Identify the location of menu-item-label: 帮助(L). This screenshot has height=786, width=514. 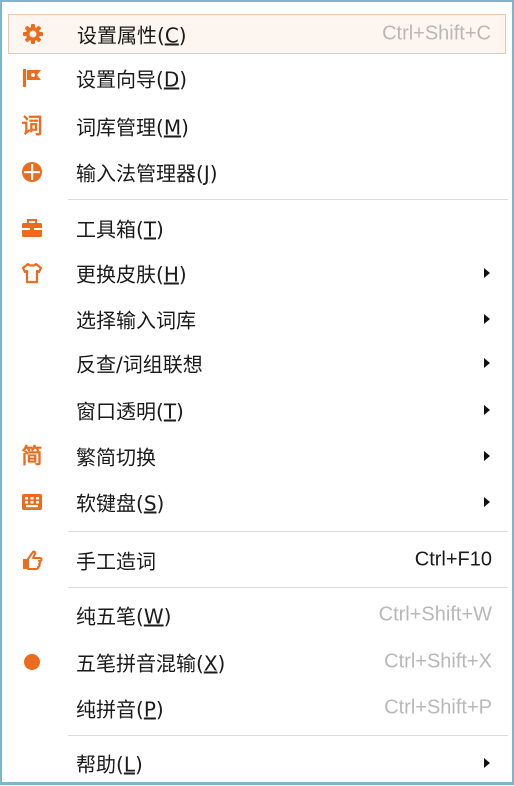
(109, 764).